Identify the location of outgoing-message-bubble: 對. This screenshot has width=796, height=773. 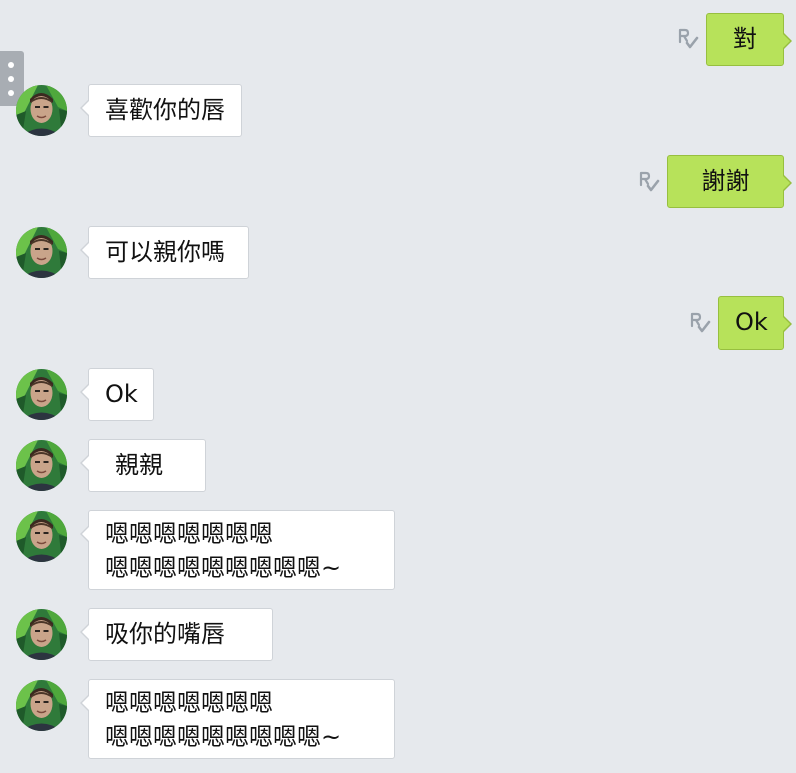
(749, 39).